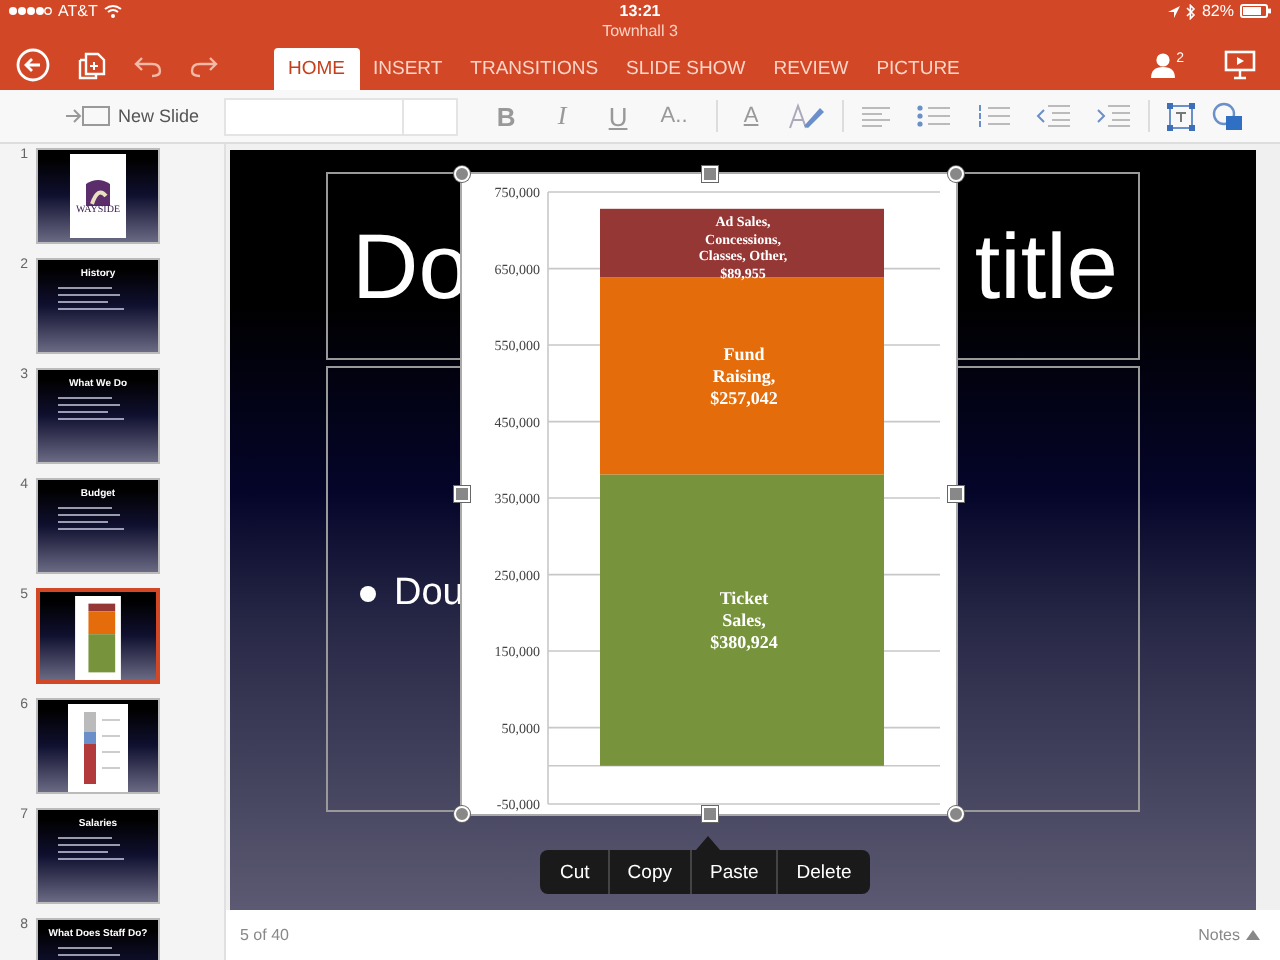 This screenshot has width=1280, height=960. What do you see at coordinates (368, 594) in the screenshot?
I see `bullet-icon` at bounding box center [368, 594].